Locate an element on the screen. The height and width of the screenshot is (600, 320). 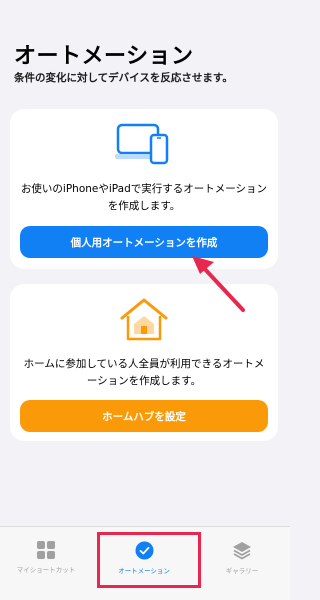
tab-label: マイショートカット is located at coordinates (46, 570).